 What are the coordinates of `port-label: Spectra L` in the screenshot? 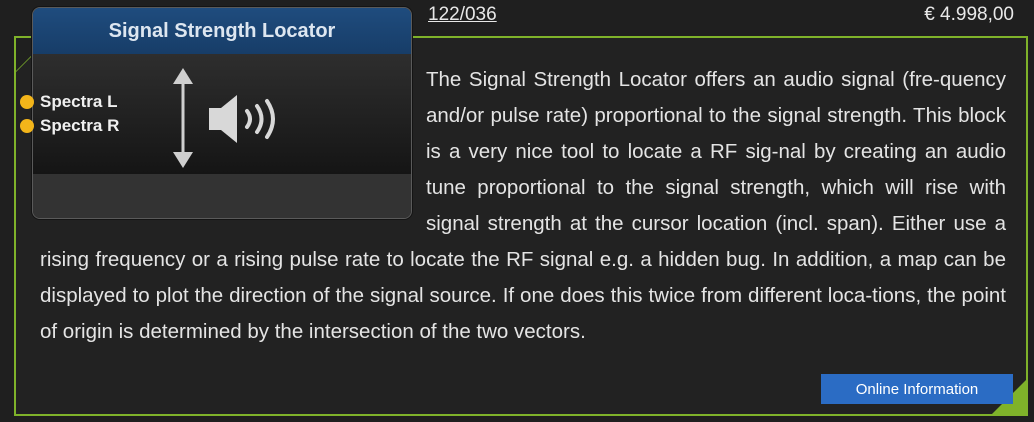 It's located at (79, 101).